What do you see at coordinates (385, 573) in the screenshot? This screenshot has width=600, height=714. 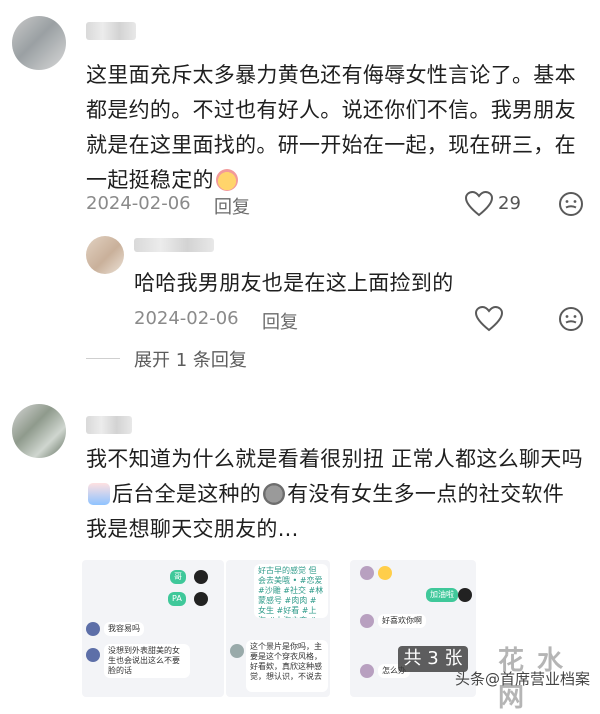 I see `smile-emoji-icon` at bounding box center [385, 573].